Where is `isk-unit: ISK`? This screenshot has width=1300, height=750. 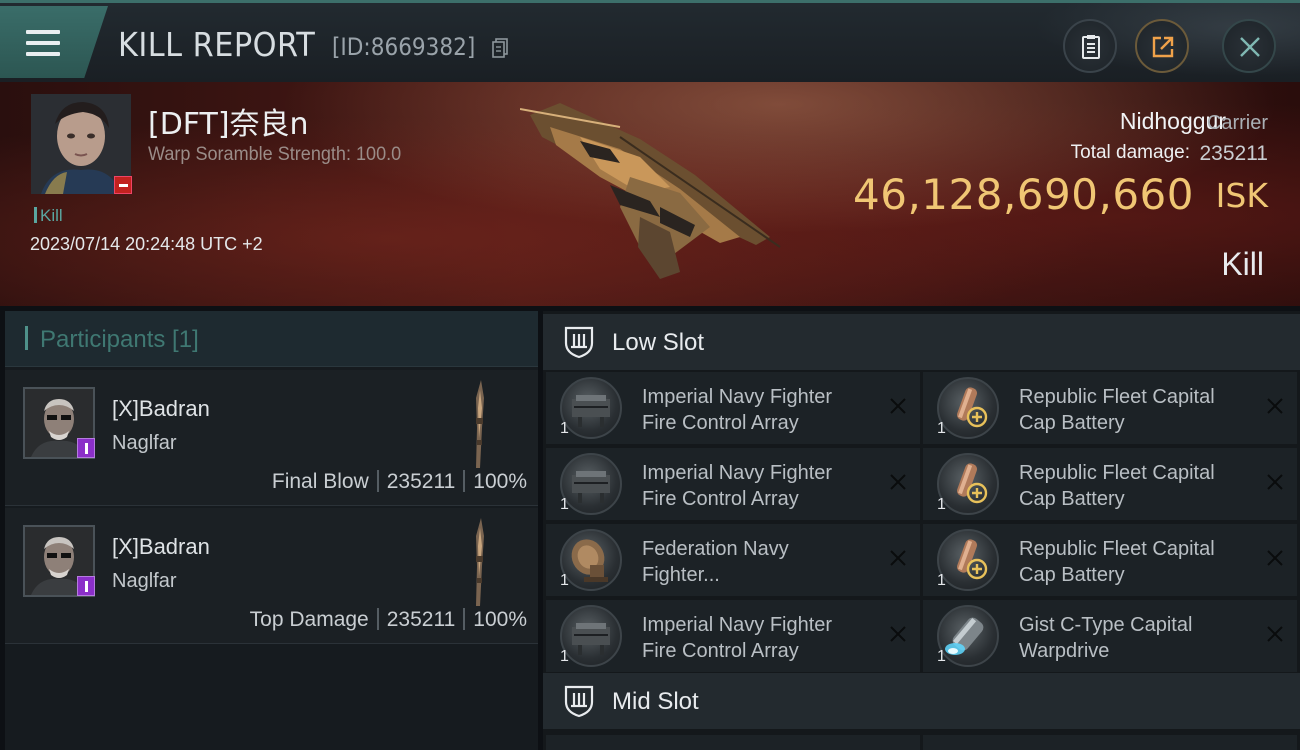 isk-unit: ISK is located at coordinates (1241, 195).